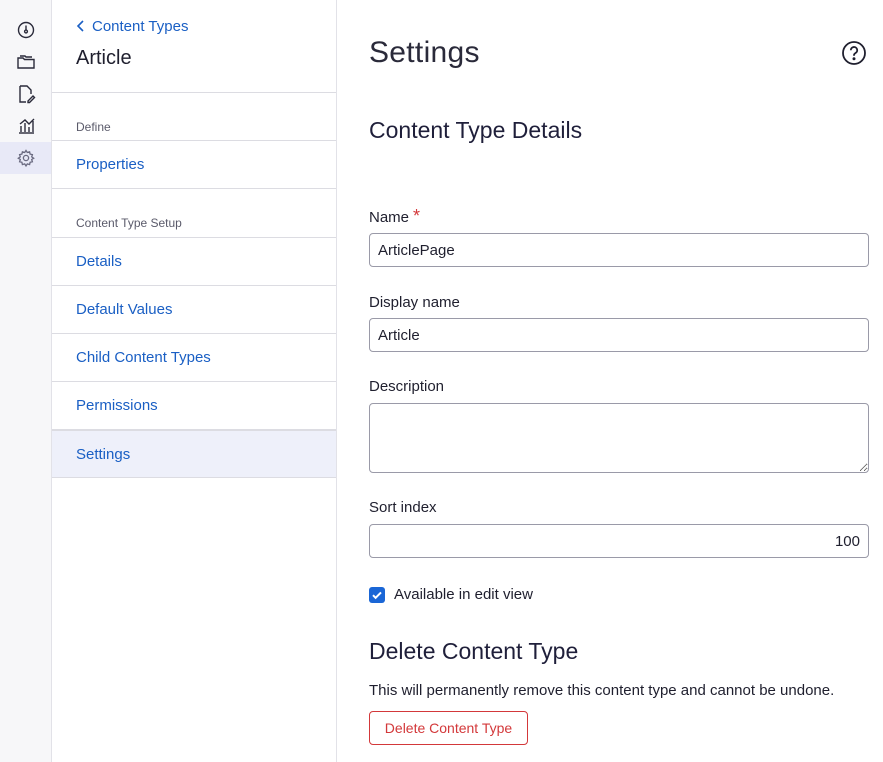 The width and height of the screenshot is (883, 762). Describe the element at coordinates (407, 386) in the screenshot. I see `description-label: Description` at that location.